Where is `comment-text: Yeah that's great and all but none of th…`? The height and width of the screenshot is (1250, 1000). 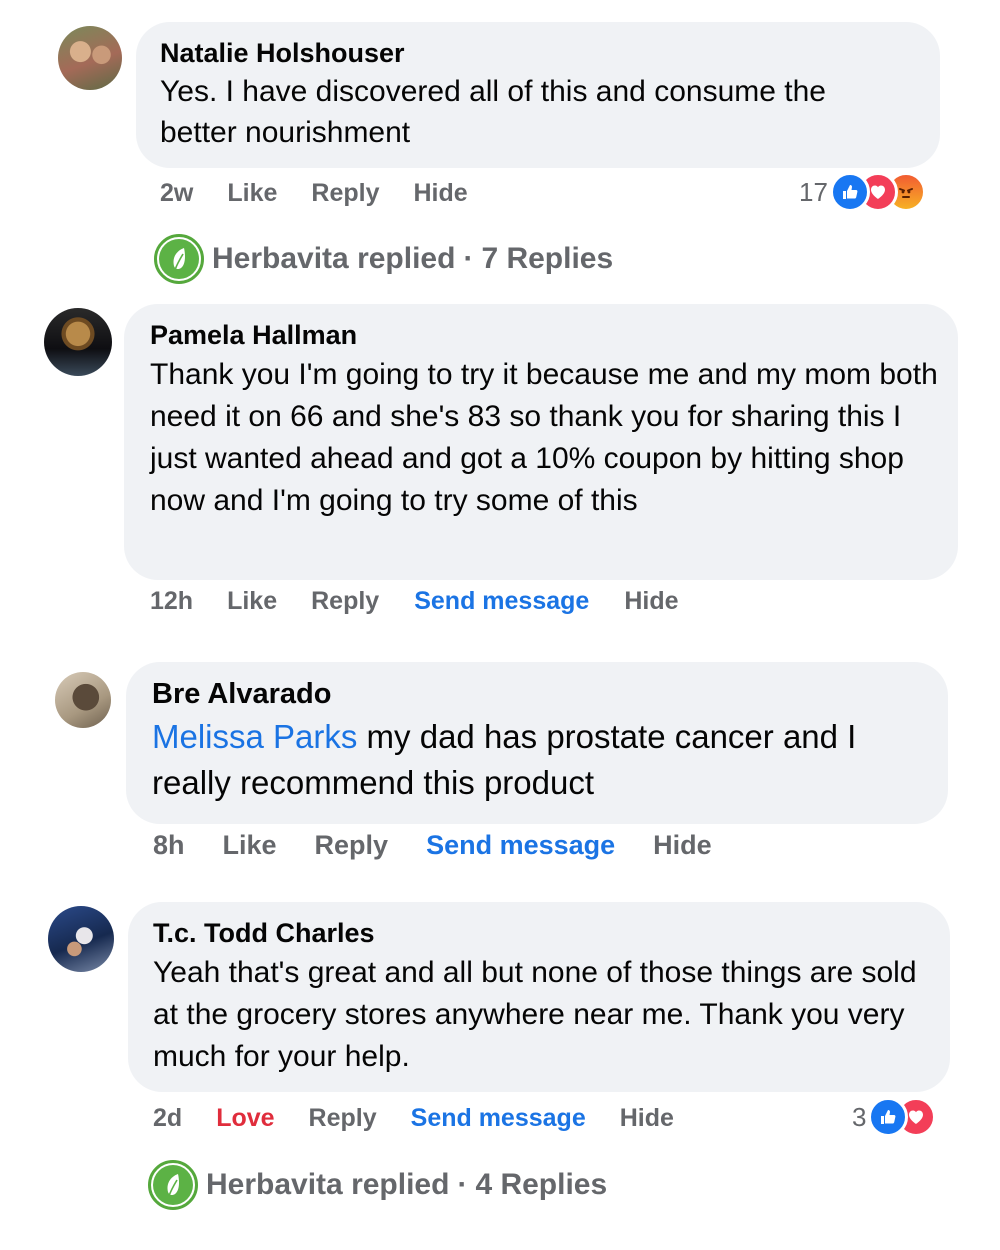 comment-text: Yeah that's great and all but none of th… is located at coordinates (535, 1014).